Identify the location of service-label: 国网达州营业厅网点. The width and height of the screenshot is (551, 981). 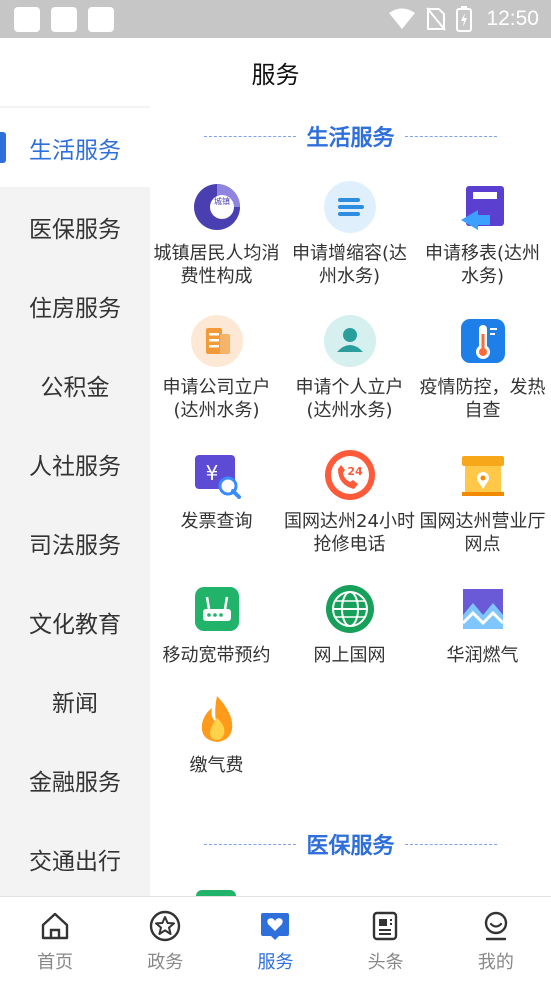
(482, 533).